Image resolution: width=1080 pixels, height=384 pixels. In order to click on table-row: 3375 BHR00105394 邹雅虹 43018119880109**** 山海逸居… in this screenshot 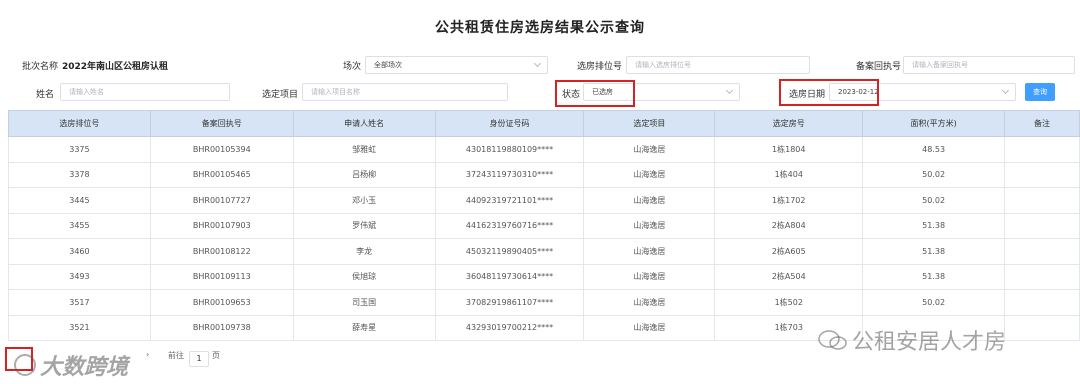, I will do `click(544, 149)`.